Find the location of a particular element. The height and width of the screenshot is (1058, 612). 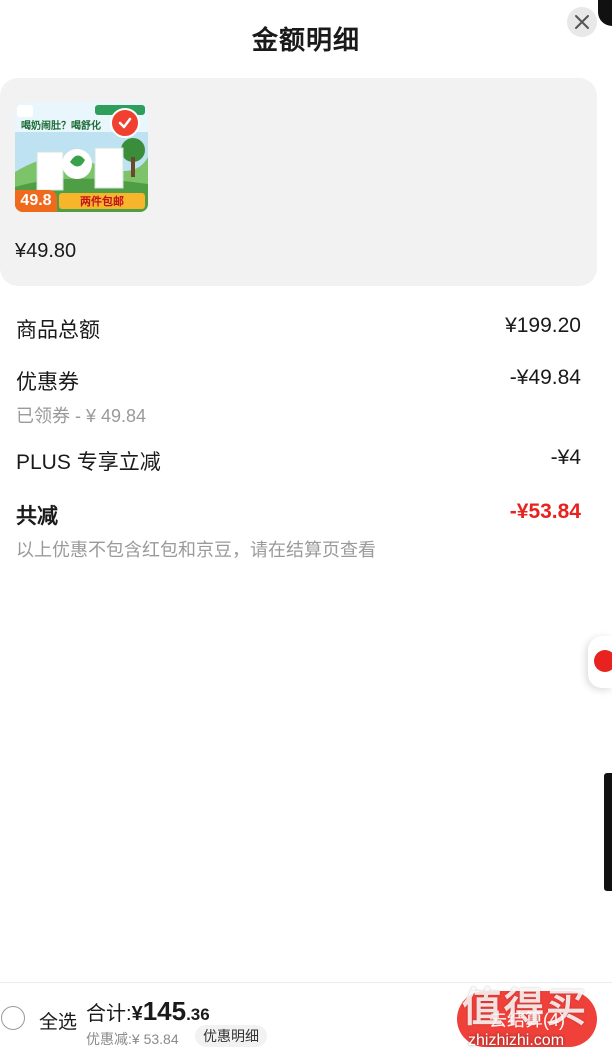

selected-check-badge is located at coordinates (125, 123).